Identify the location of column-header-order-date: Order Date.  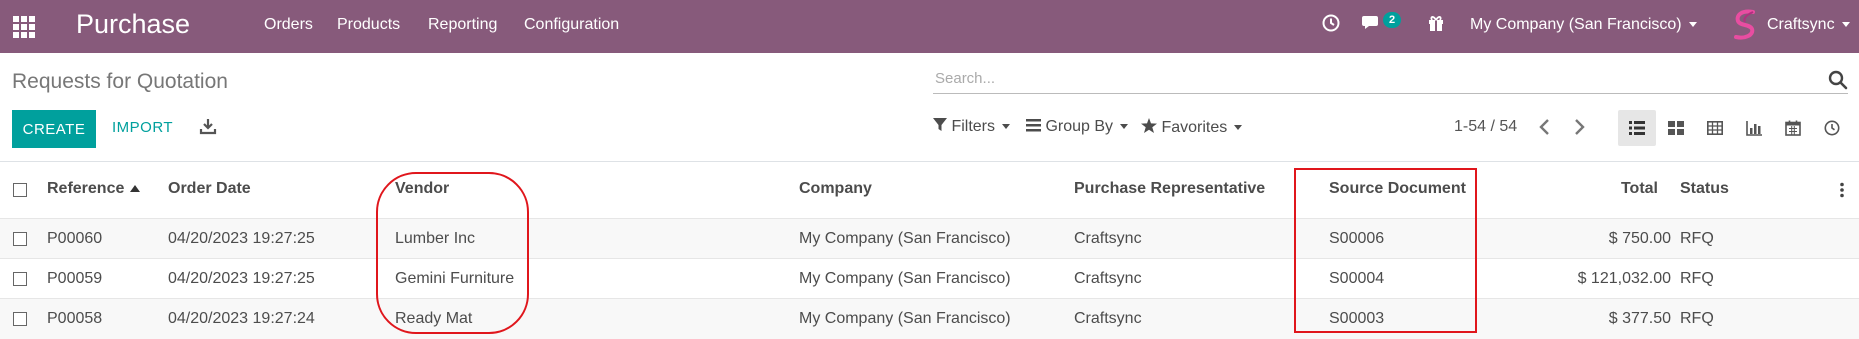
(209, 189).